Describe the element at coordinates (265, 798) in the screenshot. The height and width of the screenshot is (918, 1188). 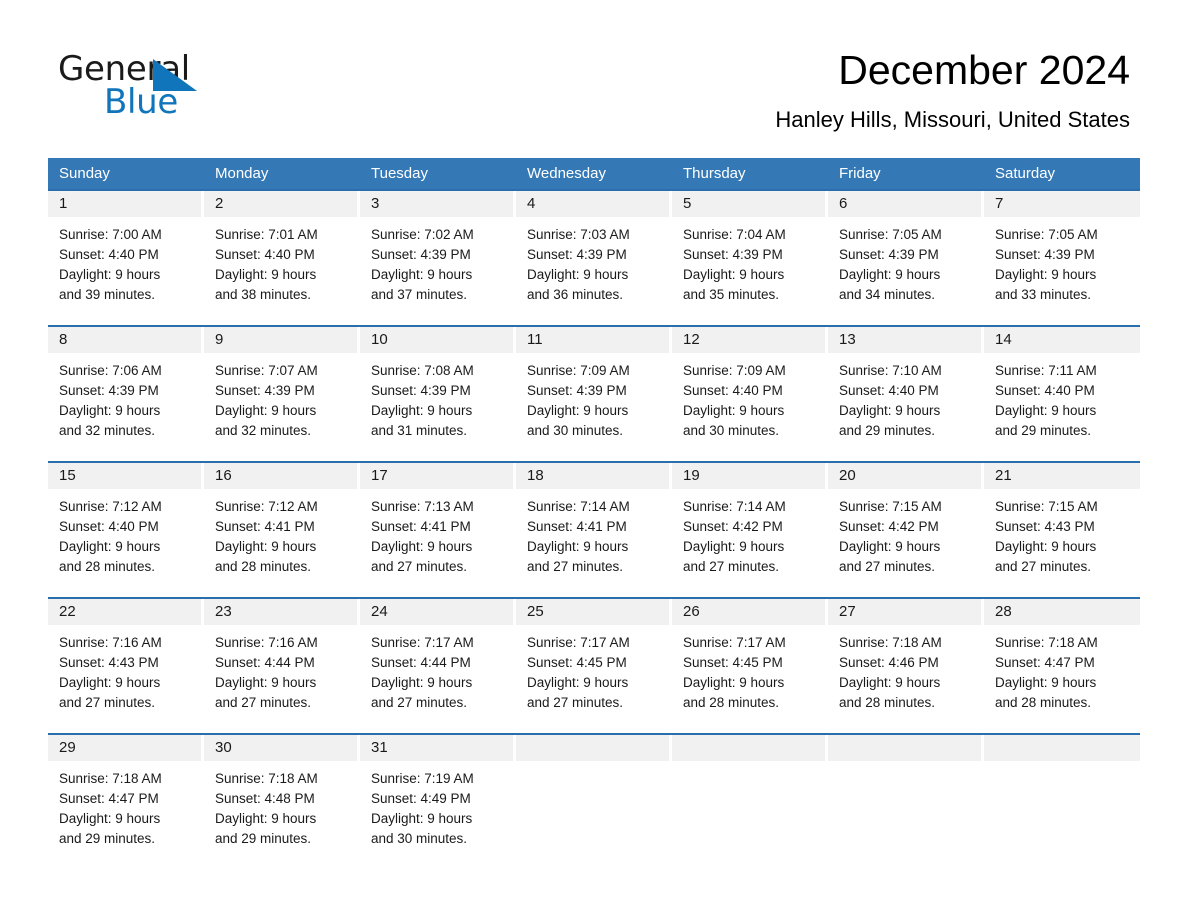
I see `sunset-text: Sunset: 4:48 PM` at that location.